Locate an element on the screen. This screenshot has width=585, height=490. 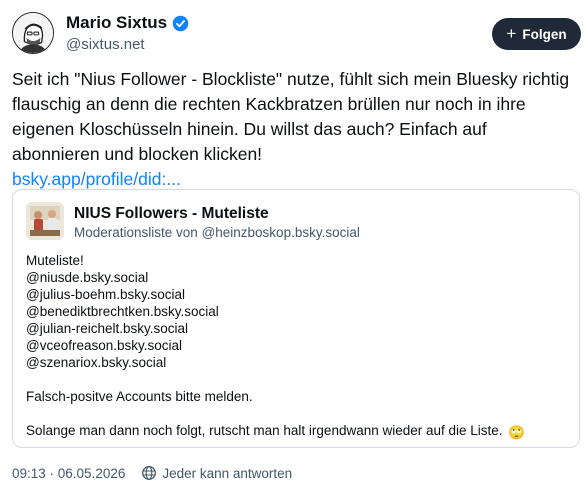
author-handle: @sixtus.net is located at coordinates (105, 44).